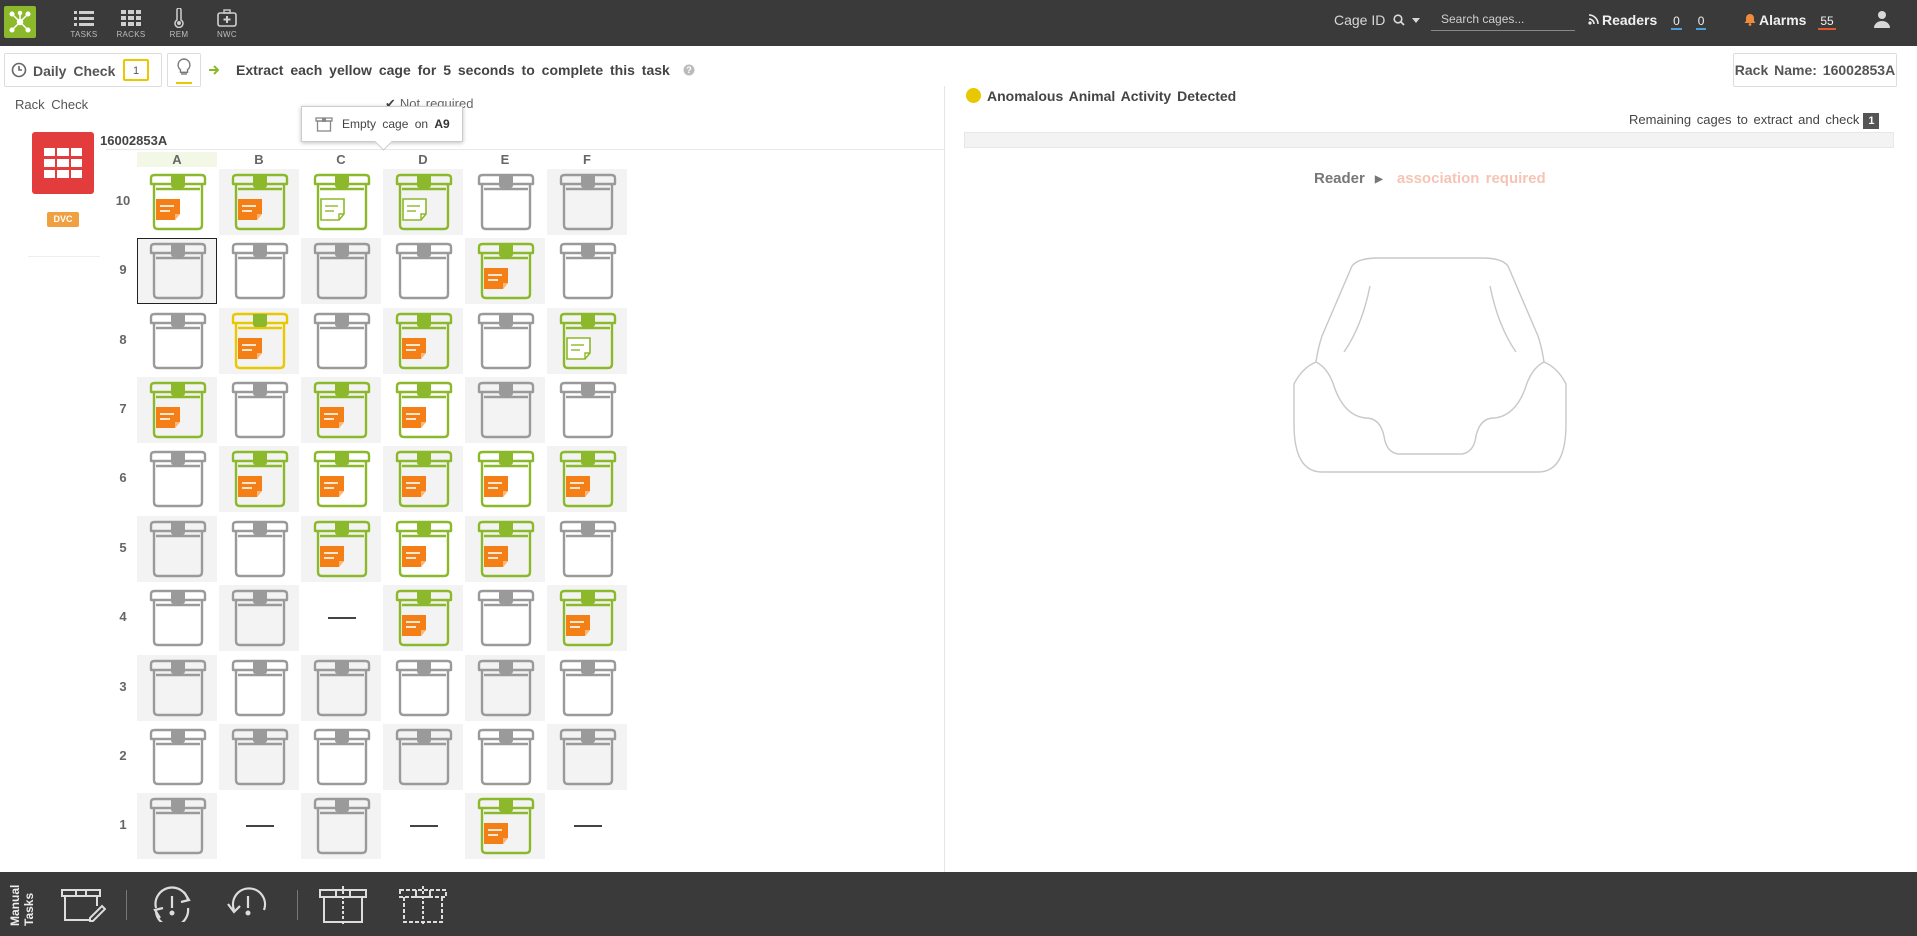 Image resolution: width=1917 pixels, height=936 pixels. Describe the element at coordinates (177, 826) in the screenshot. I see `cage-slot-a1` at that location.